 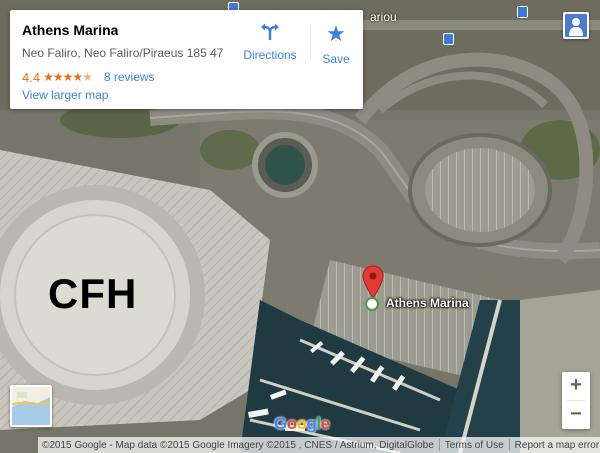 What do you see at coordinates (270, 44) in the screenshot?
I see `directions-button: Directions` at bounding box center [270, 44].